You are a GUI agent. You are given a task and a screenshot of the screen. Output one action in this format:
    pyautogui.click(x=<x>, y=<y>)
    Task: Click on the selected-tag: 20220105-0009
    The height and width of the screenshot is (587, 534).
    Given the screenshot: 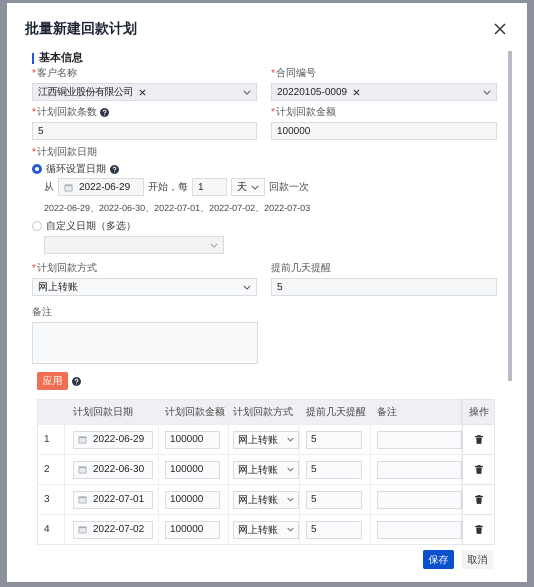 What is the action you would take?
    pyautogui.click(x=312, y=92)
    